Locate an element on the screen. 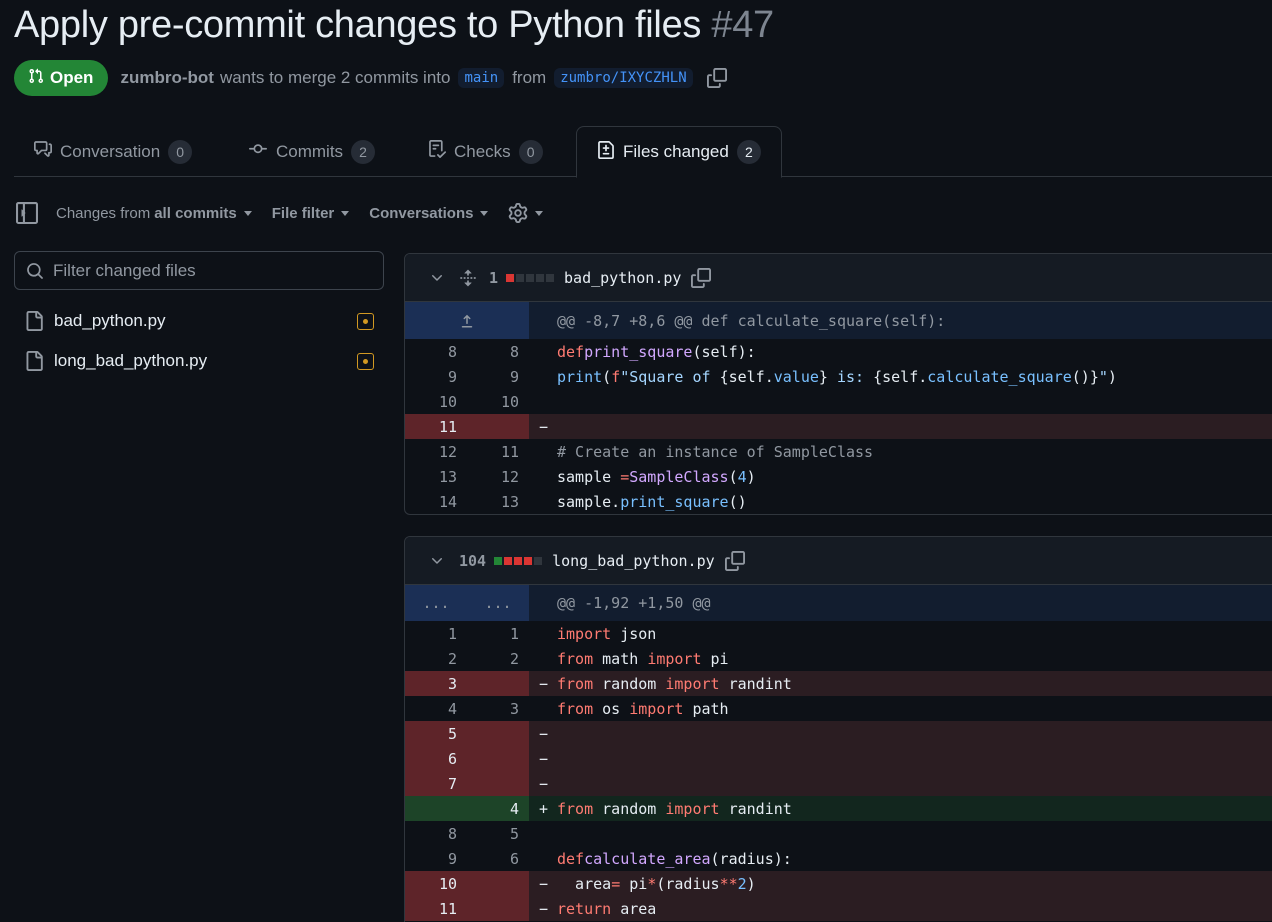 The height and width of the screenshot is (922, 1272). file-name: long_bad_python.py is located at coordinates (131, 360).